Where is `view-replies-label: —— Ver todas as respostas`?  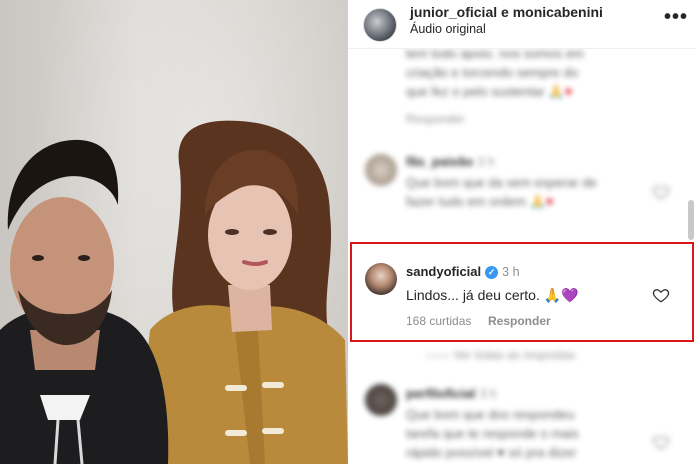
view-replies-label: —— Ver todas as respostas is located at coordinates (501, 355).